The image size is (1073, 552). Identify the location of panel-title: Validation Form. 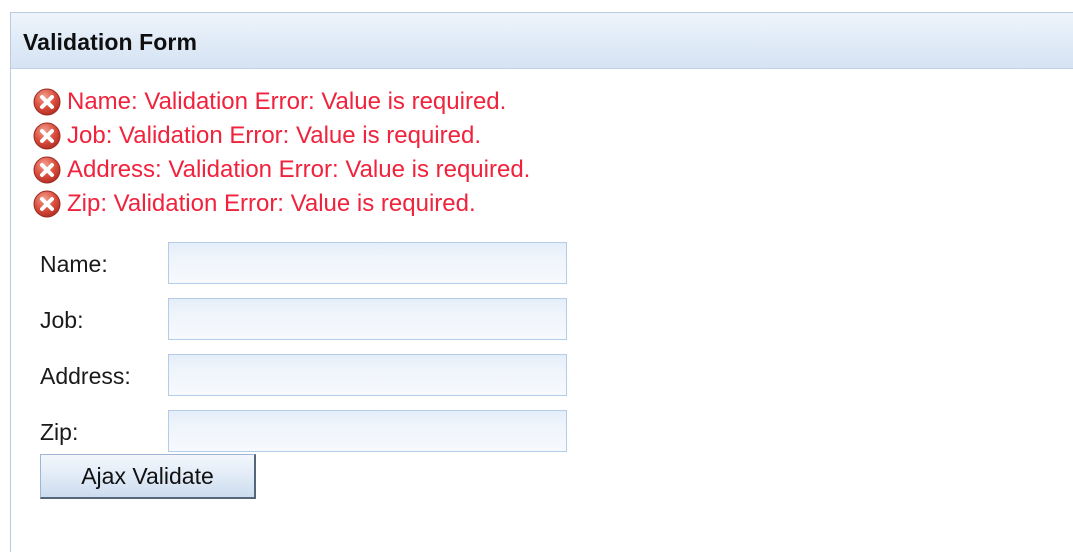
(110, 42).